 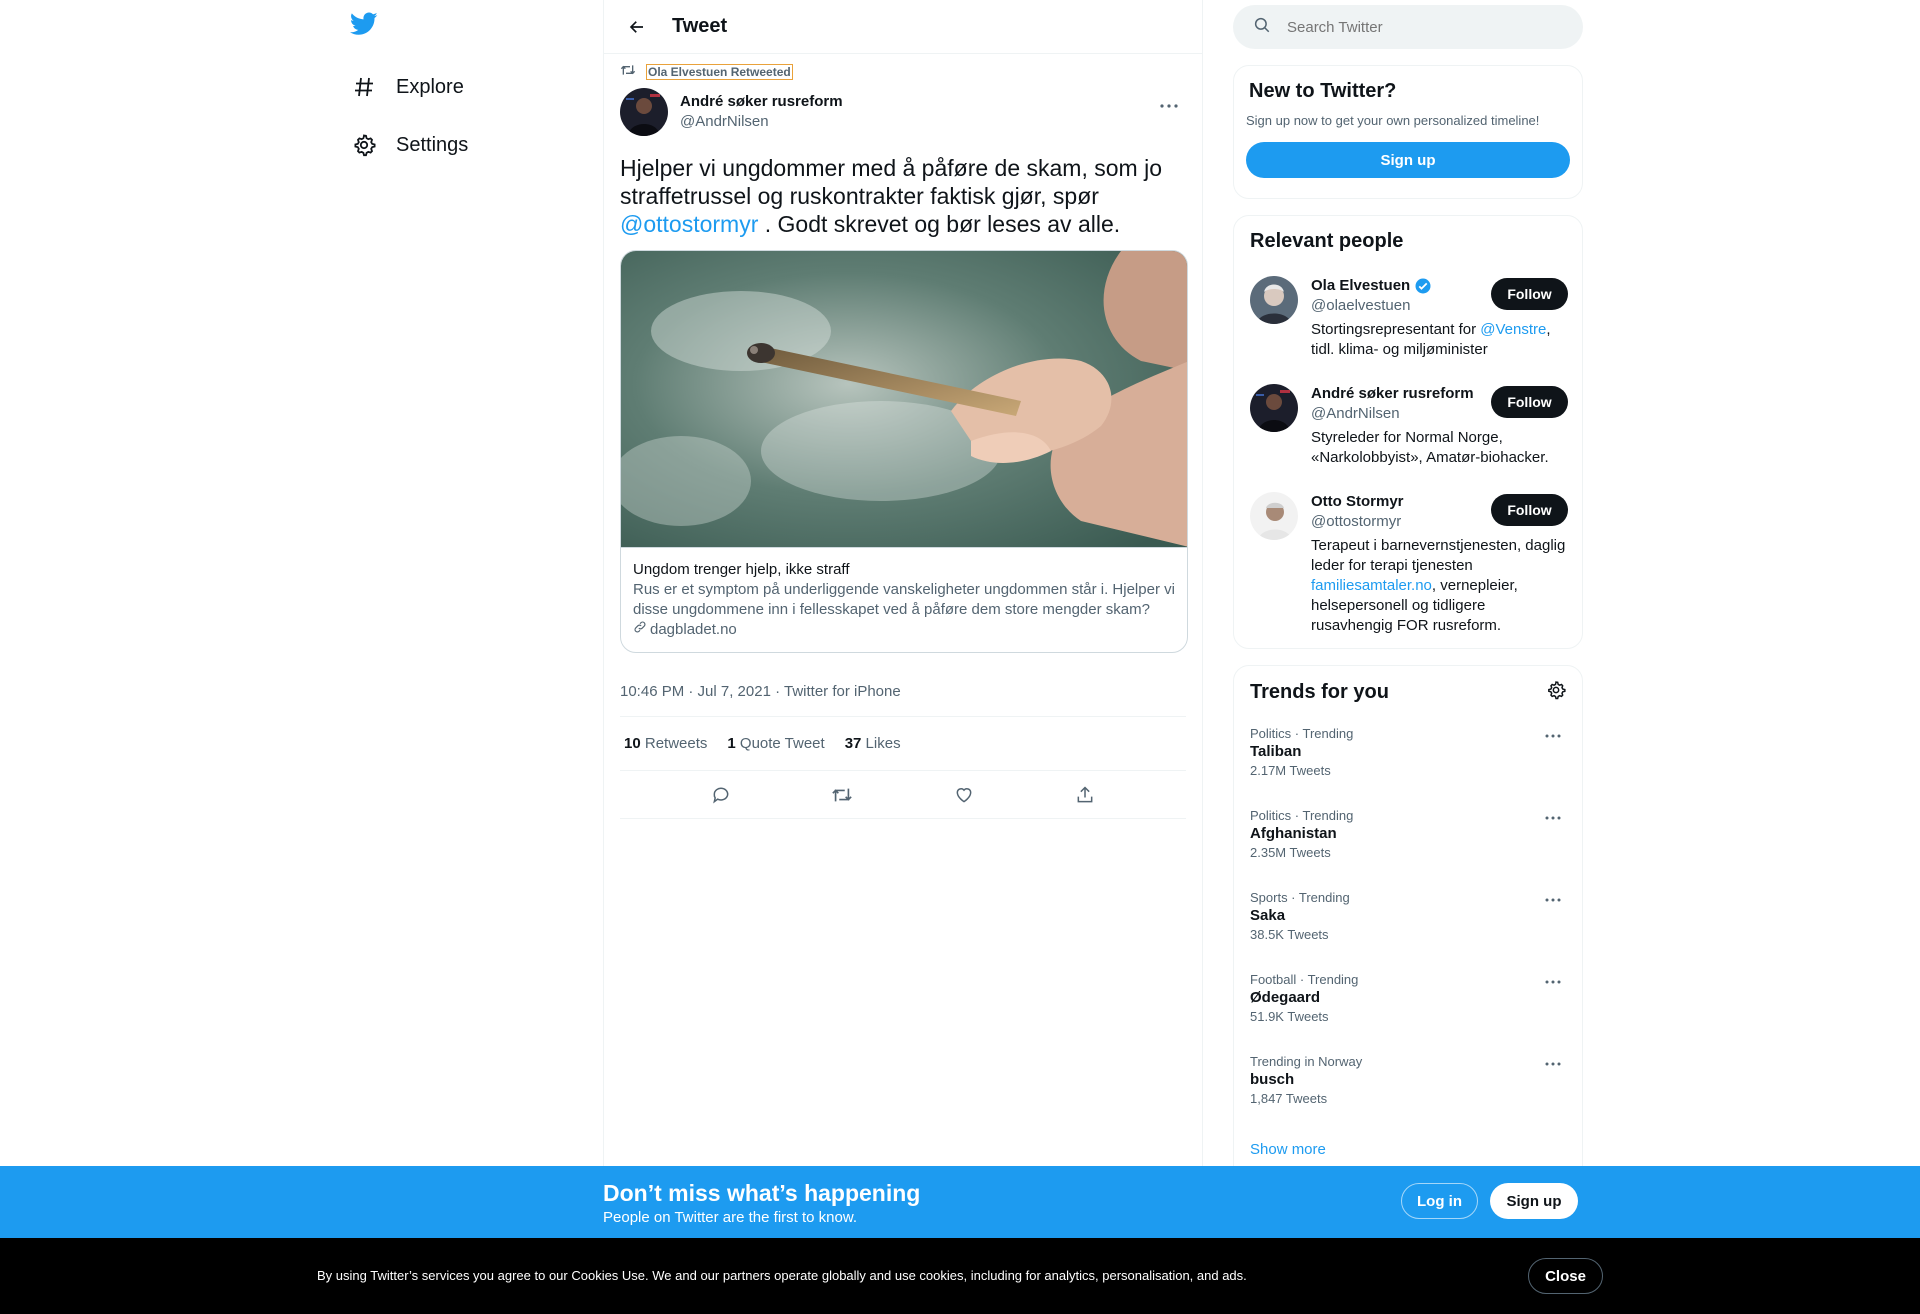 I want to click on mention-link: @ottostormyr, so click(x=689, y=224).